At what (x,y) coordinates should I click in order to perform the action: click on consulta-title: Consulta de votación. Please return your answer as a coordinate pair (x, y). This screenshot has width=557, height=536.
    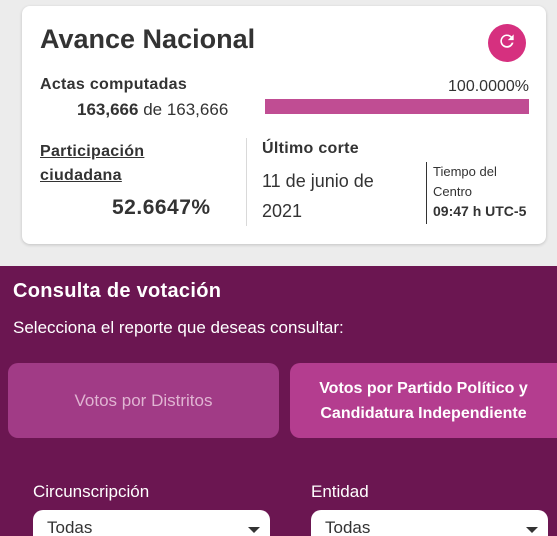
    Looking at the image, I should click on (117, 291).